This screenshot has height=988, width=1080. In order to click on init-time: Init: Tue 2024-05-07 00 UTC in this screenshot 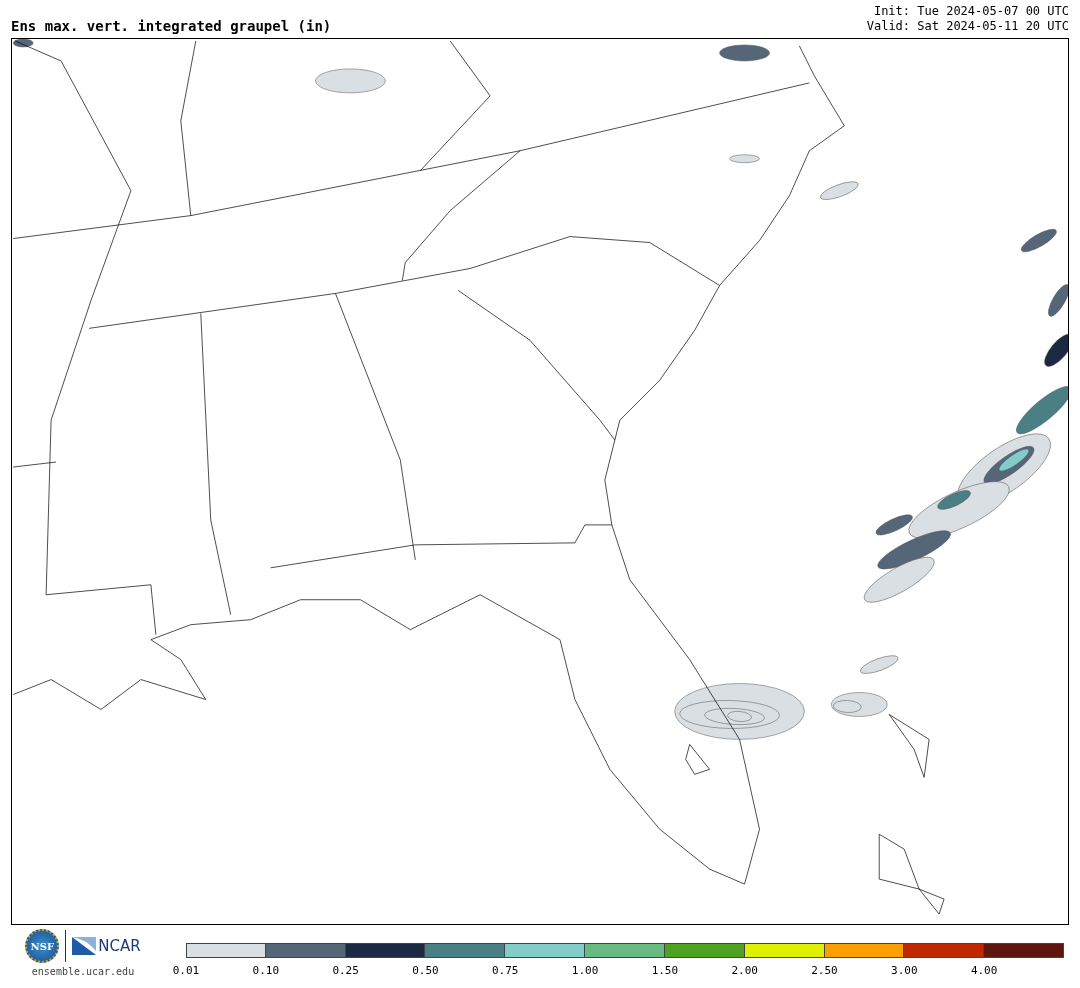, I will do `click(971, 11)`.